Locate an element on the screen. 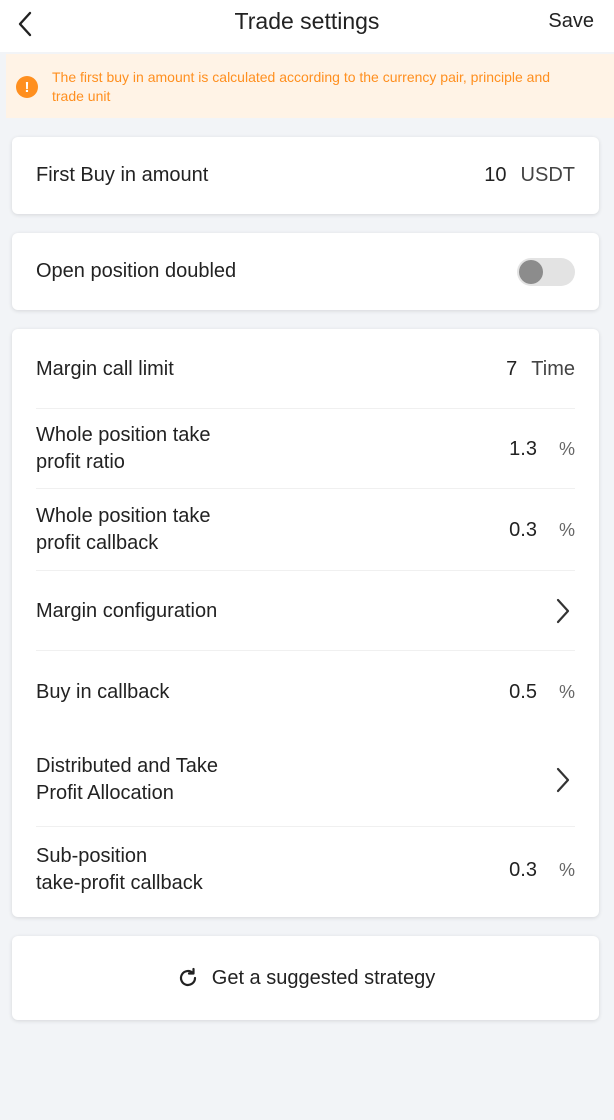  sub-position-callback-value: 0.3 is located at coordinates (523, 870).